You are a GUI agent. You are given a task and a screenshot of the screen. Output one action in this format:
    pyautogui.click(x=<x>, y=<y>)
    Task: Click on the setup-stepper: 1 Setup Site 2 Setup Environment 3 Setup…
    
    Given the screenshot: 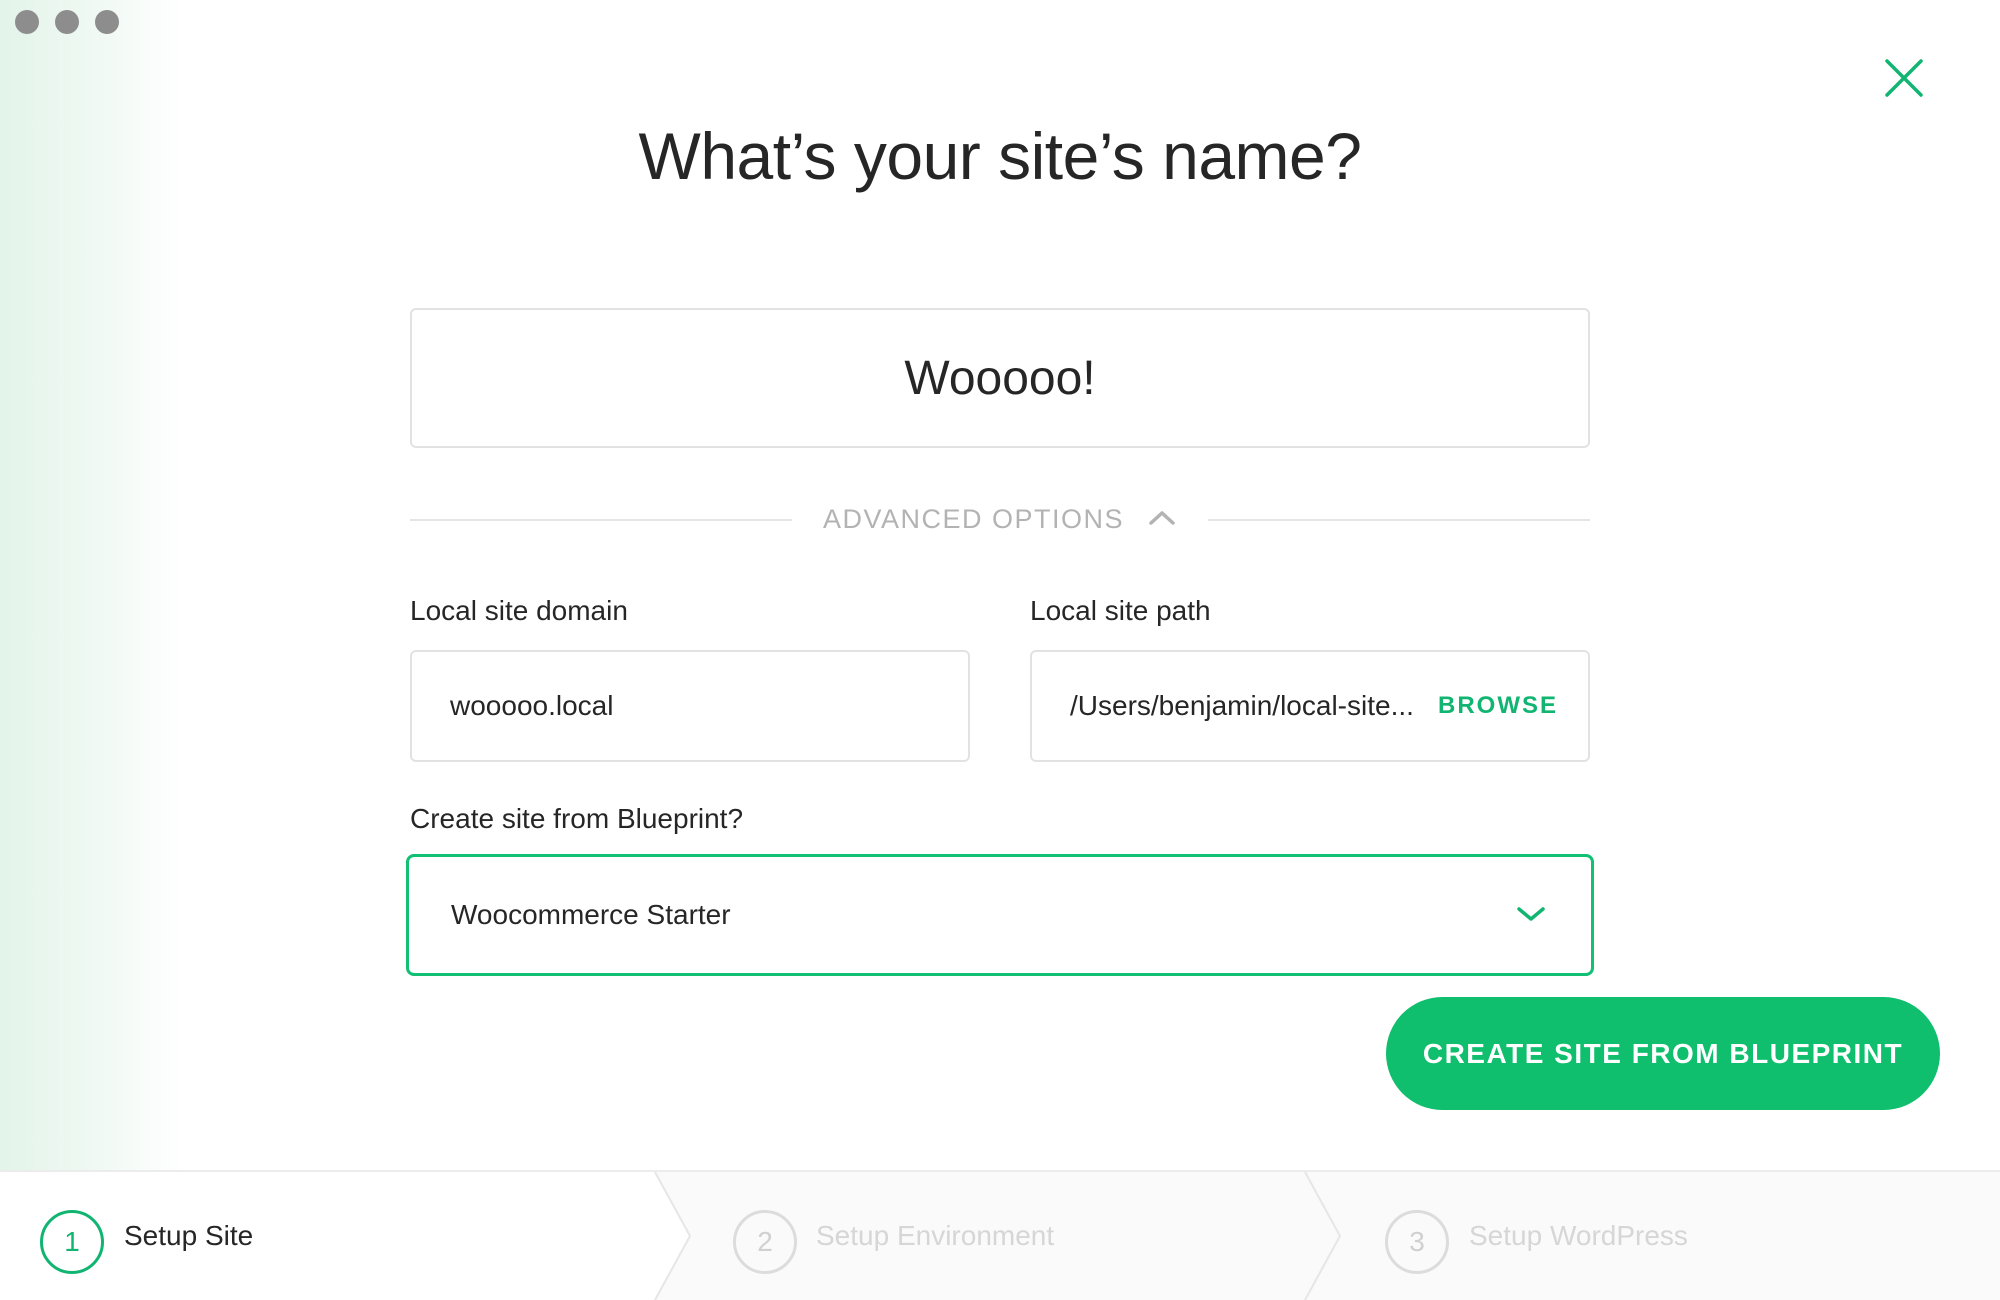 What is the action you would take?
    pyautogui.click(x=1000, y=1235)
    